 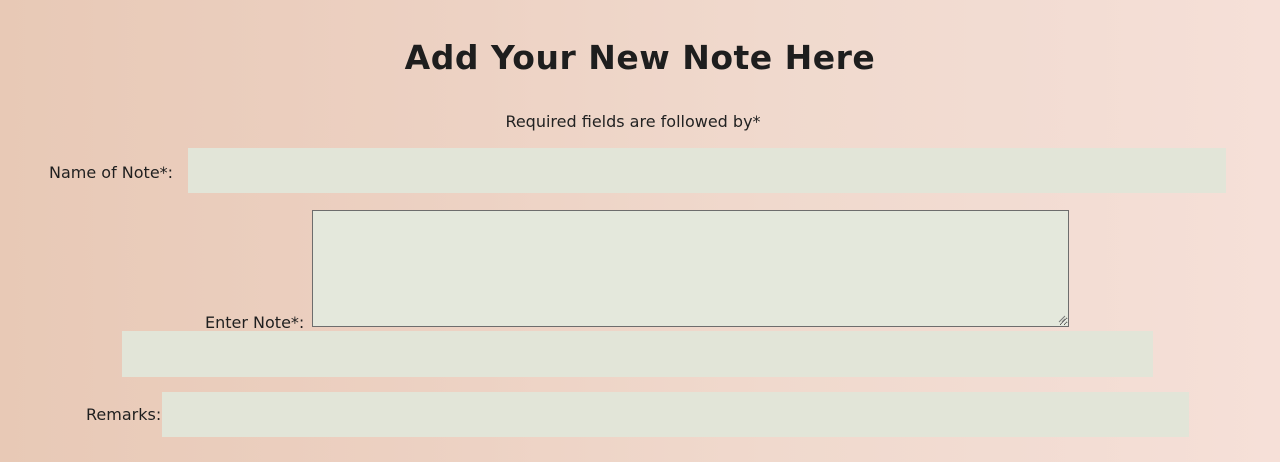 What do you see at coordinates (111, 172) in the screenshot?
I see `name-of-note-label: Name of Note*:` at bounding box center [111, 172].